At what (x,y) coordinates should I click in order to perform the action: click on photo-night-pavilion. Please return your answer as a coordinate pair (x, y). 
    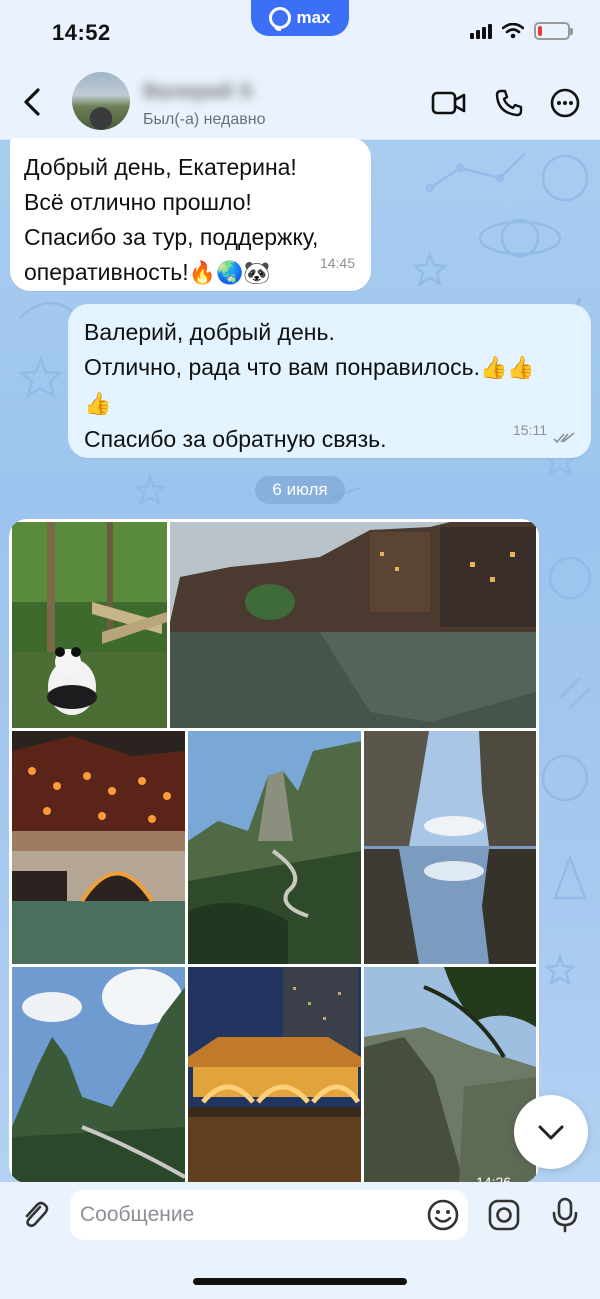
    Looking at the image, I should click on (274, 1075).